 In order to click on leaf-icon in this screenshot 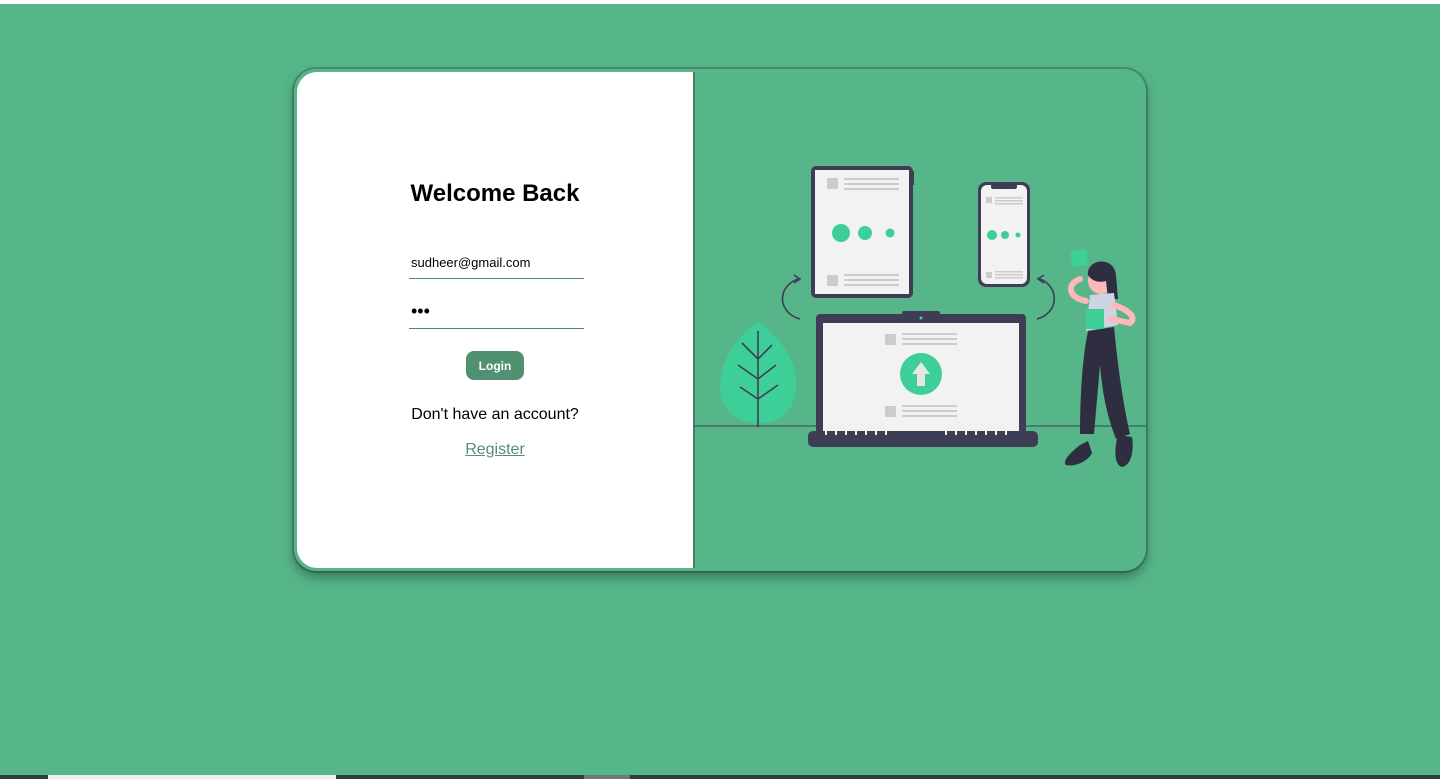, I will do `click(758, 374)`.